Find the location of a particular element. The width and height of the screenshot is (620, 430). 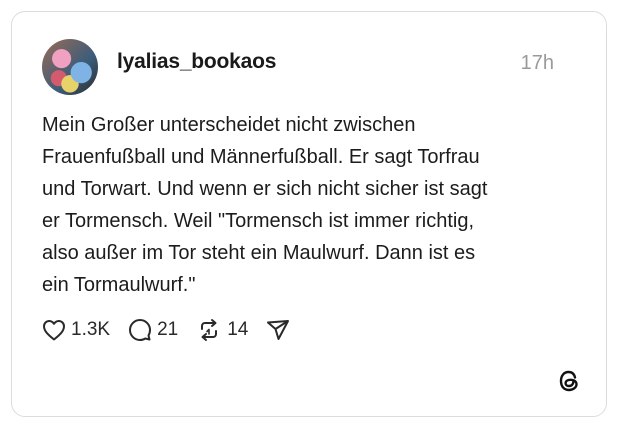

reply-button: 21 is located at coordinates (153, 330).